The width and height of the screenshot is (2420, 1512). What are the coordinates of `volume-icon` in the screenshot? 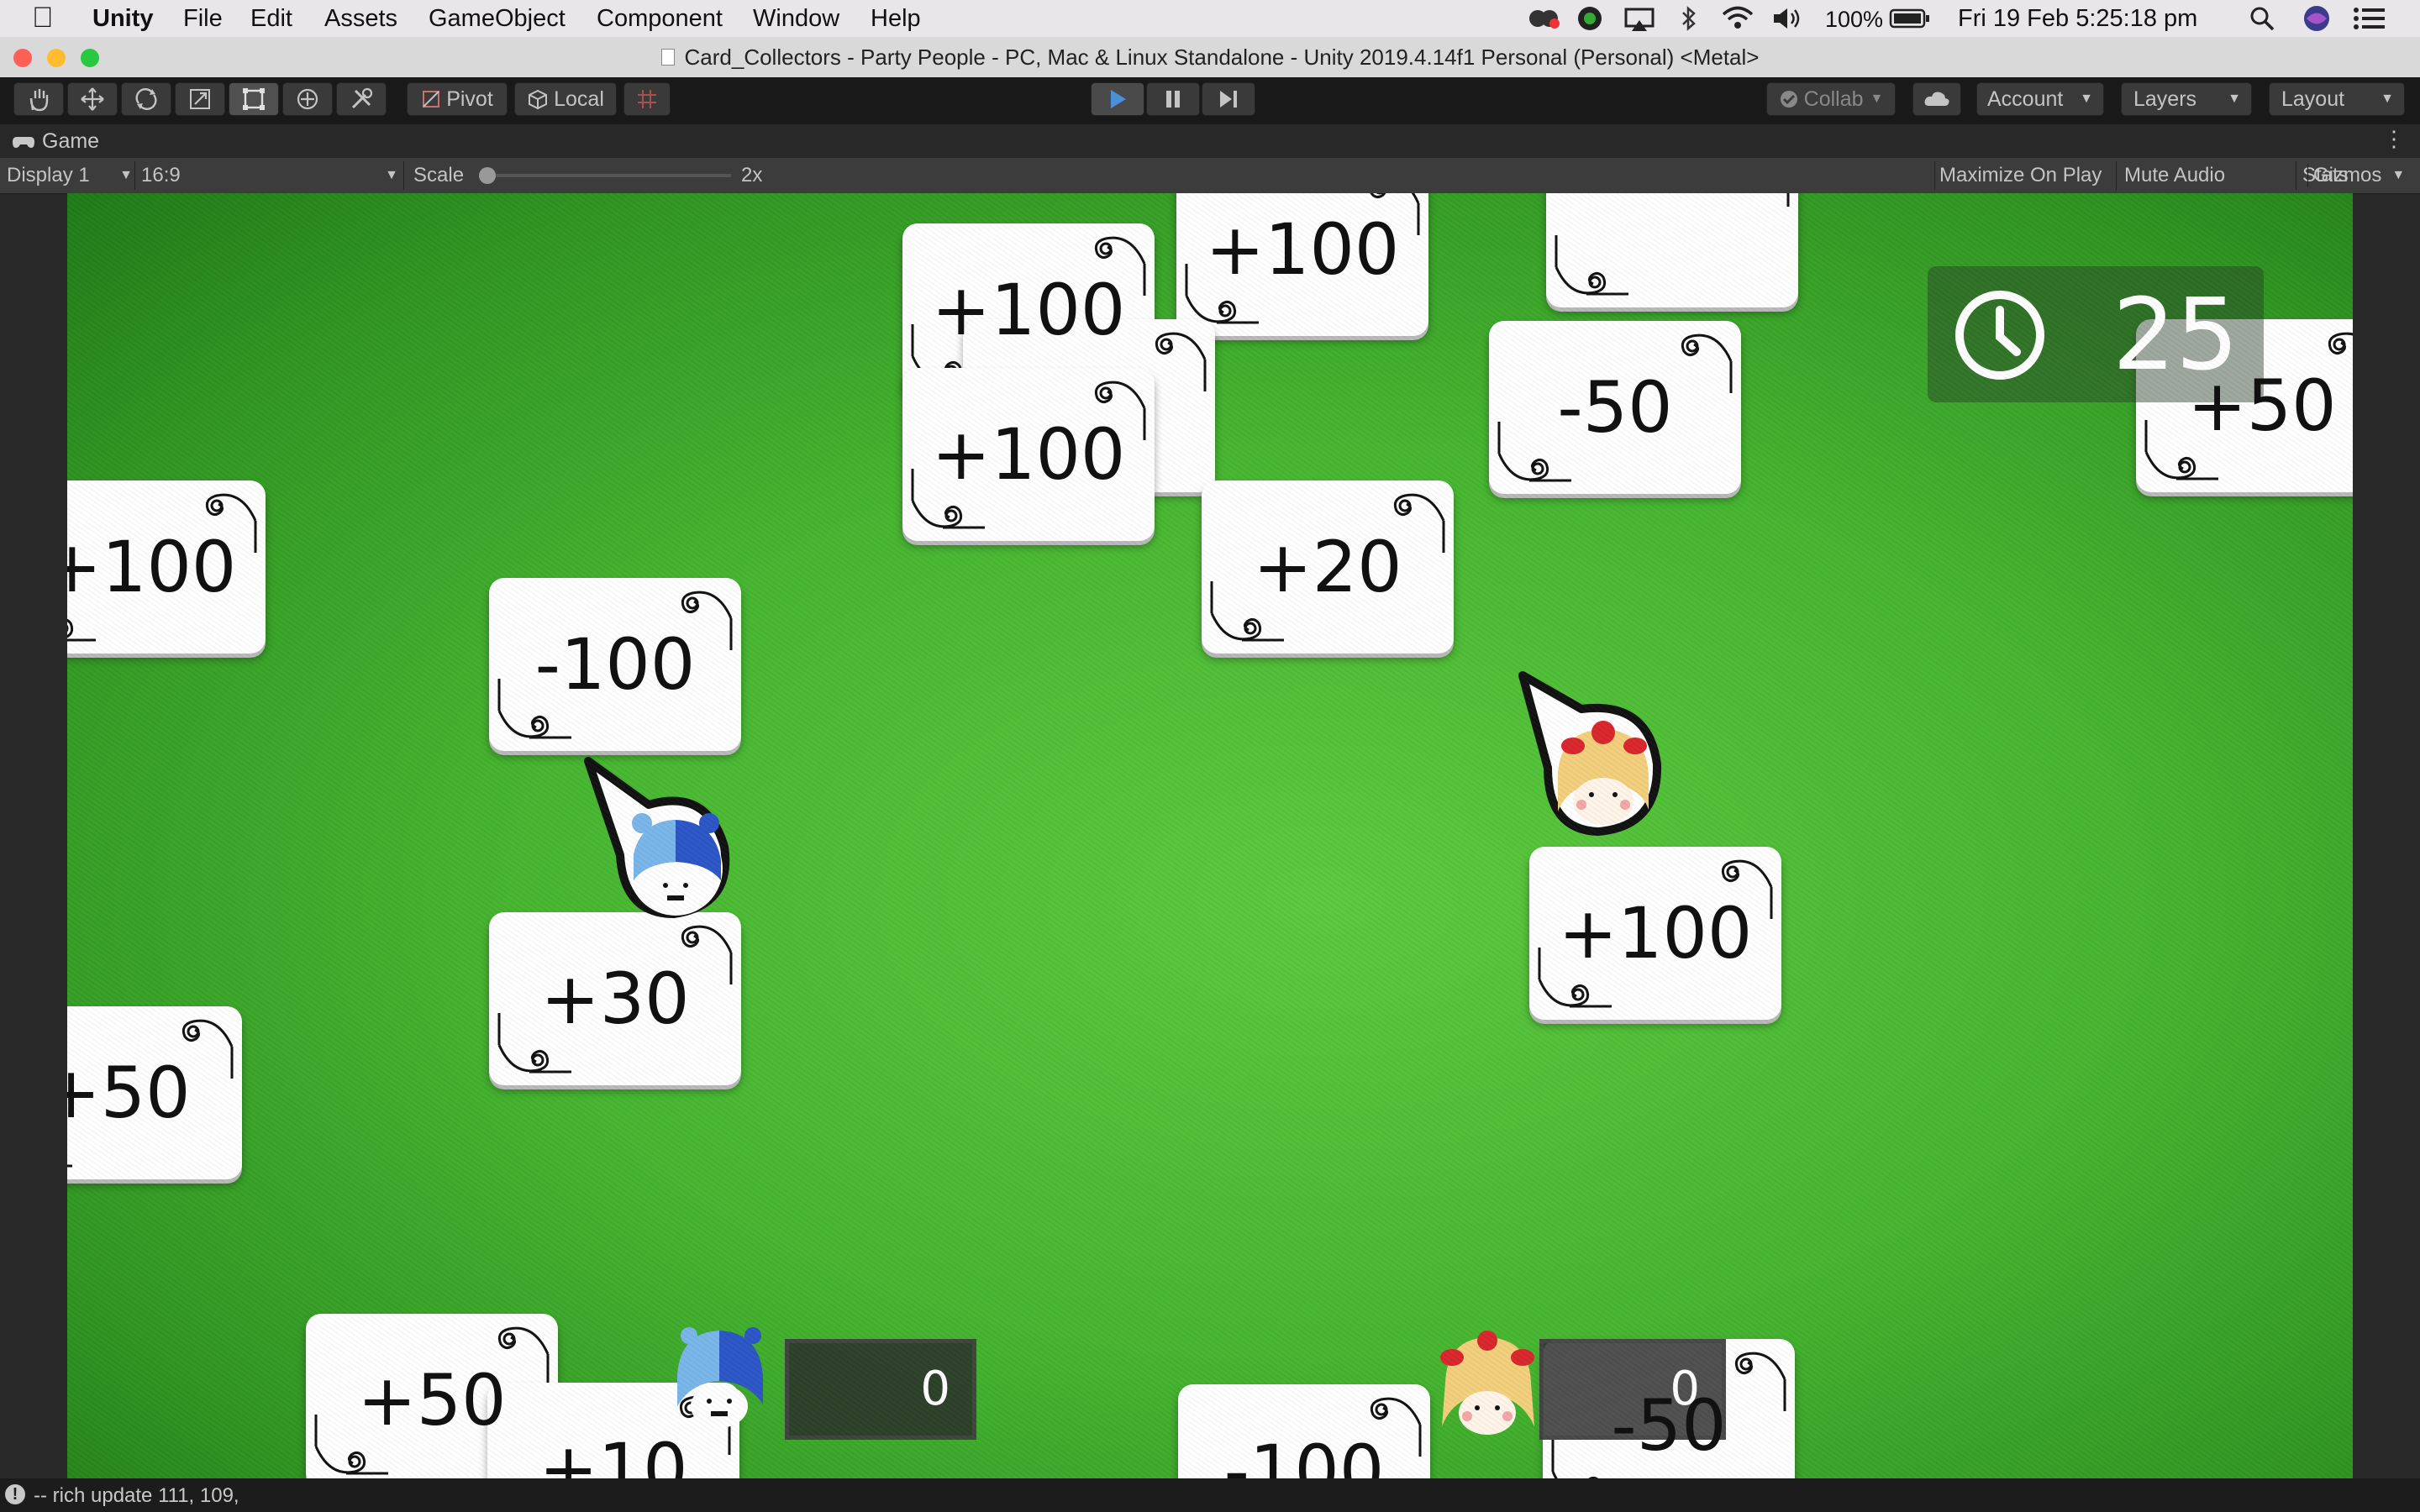 It's located at (1787, 22).